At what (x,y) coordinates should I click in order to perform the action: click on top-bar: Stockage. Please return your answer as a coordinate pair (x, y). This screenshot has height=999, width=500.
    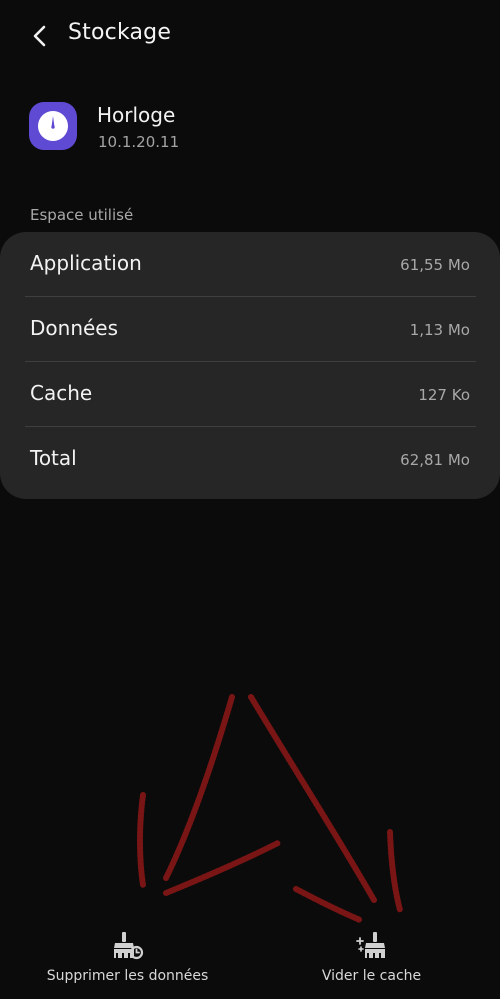
    Looking at the image, I should click on (250, 36).